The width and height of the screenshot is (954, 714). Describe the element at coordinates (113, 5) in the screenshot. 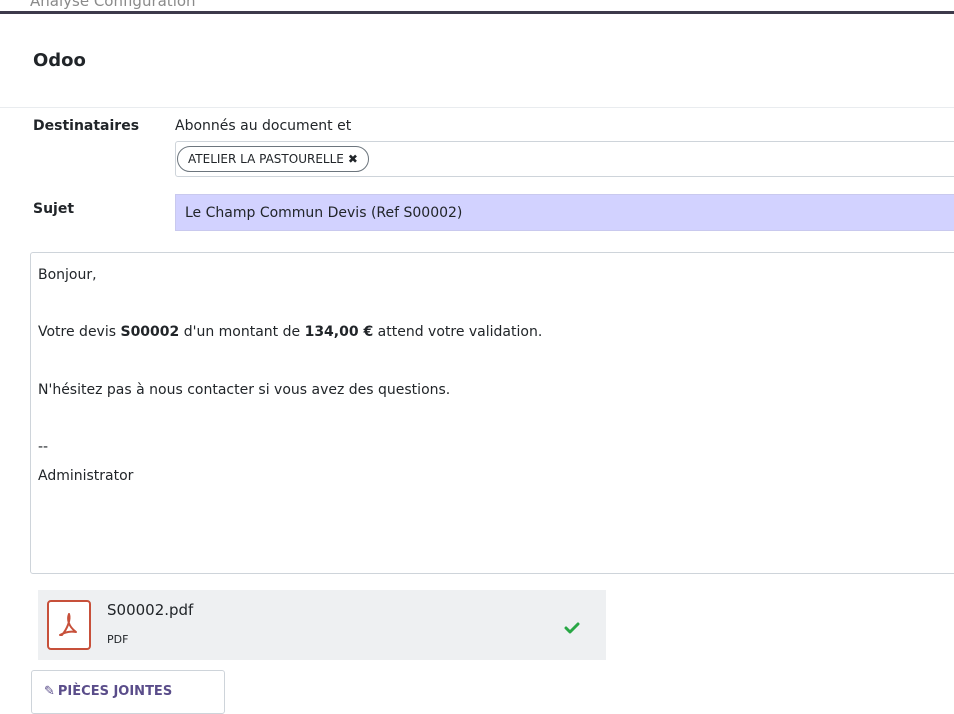

I see `navbar-menu-text: Analyse Configuration` at that location.